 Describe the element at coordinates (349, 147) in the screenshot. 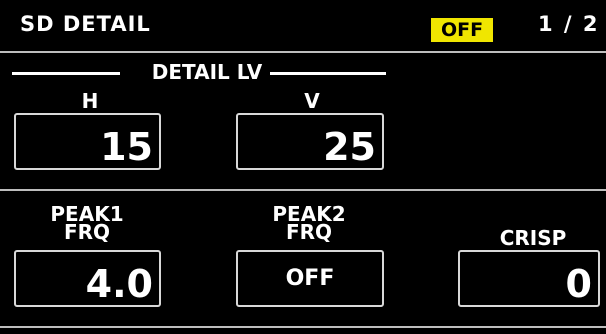

I see `v-value: 25` at that location.